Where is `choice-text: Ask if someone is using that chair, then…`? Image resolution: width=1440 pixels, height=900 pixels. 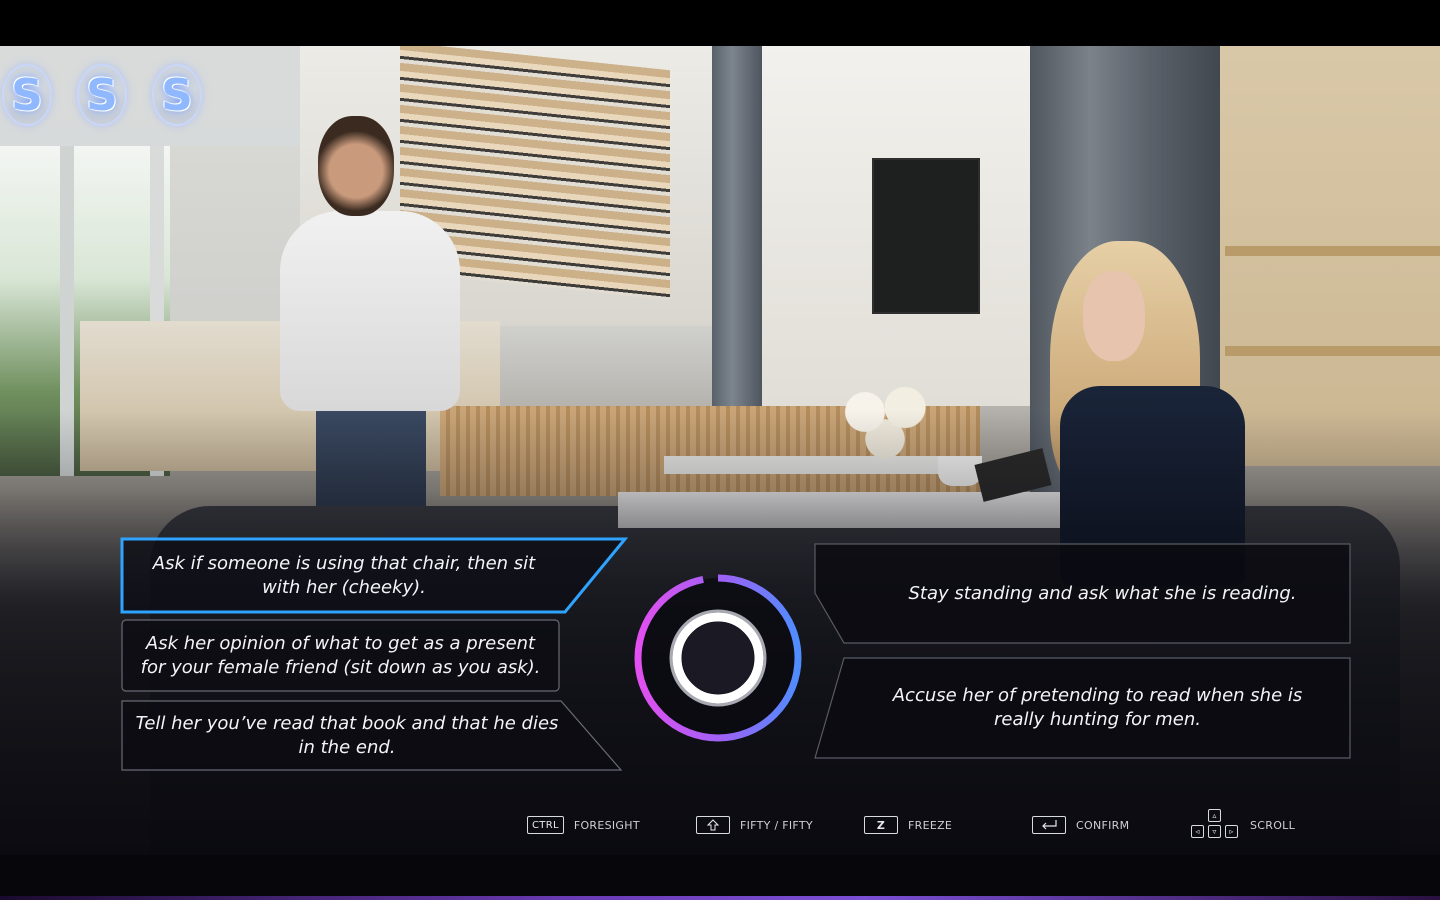 choice-text: Ask if someone is using that chair, then… is located at coordinates (344, 575).